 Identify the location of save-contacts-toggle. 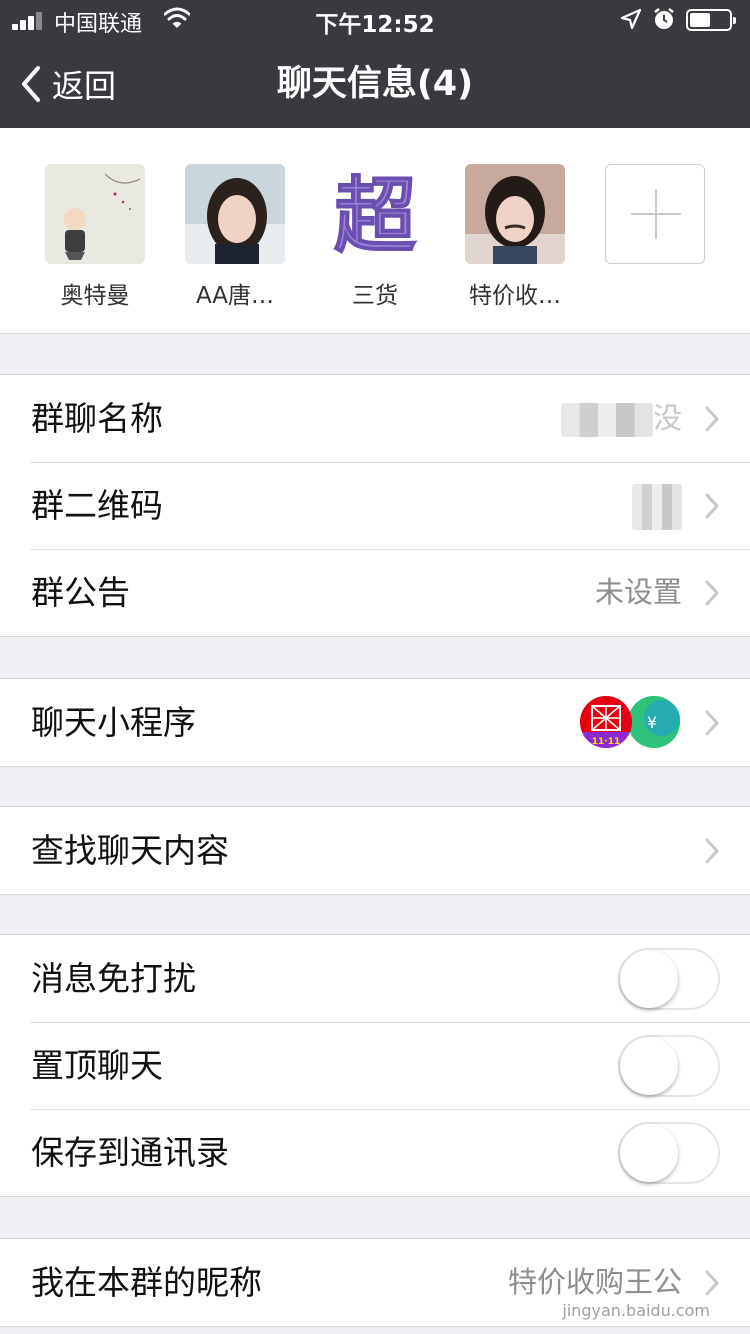
(669, 1153).